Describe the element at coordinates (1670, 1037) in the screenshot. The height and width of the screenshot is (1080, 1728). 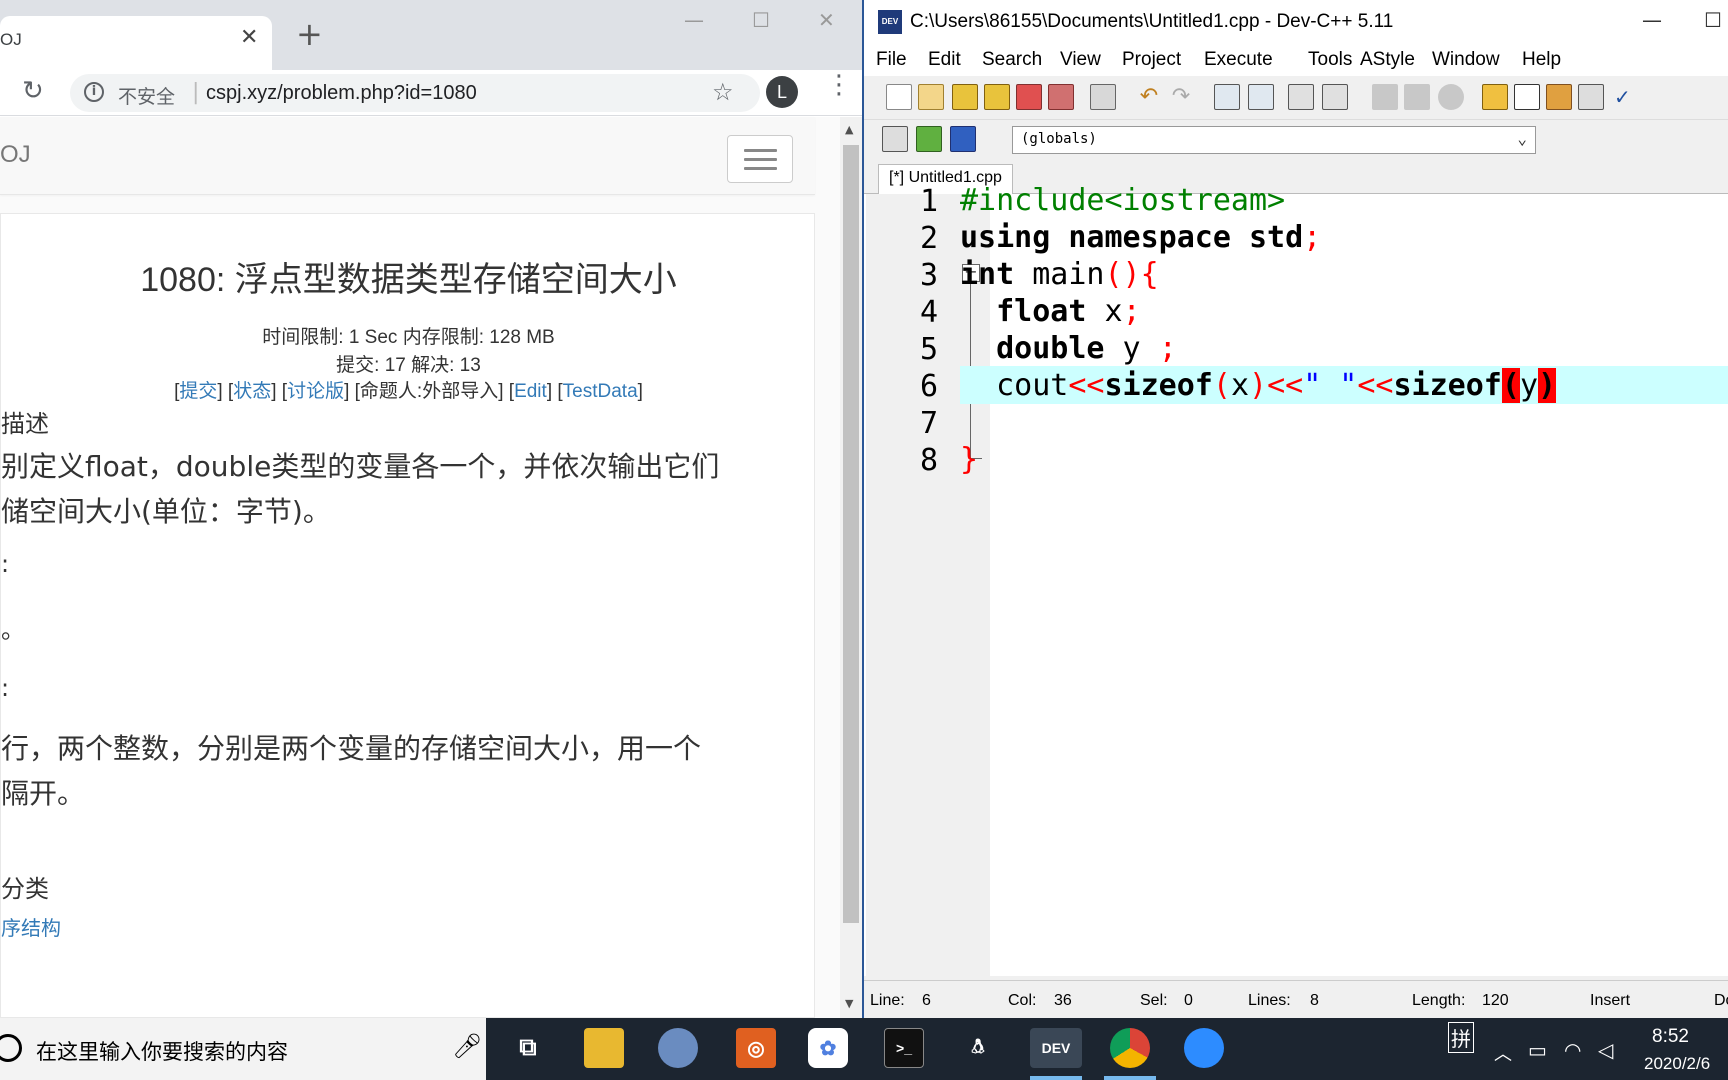
I see `clock-time: 8:52` at that location.